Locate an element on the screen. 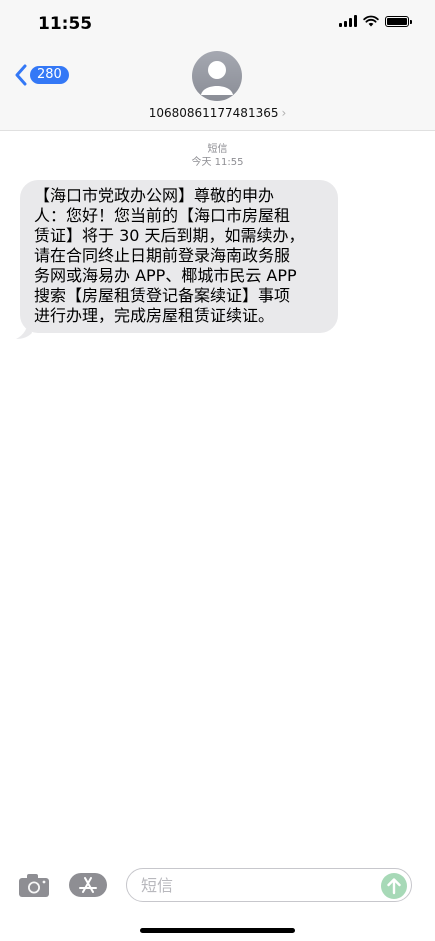 The width and height of the screenshot is (435, 941). status-time: 11:55 is located at coordinates (65, 24).